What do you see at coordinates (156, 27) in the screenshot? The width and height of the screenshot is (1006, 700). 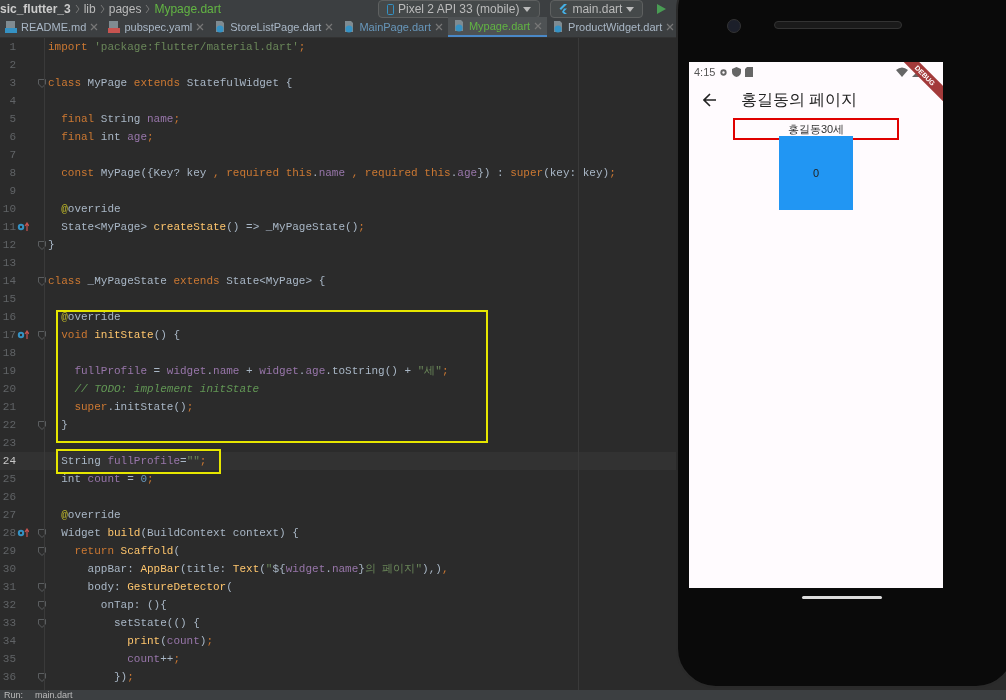 I see `editor-tab: pubspec.yaml` at bounding box center [156, 27].